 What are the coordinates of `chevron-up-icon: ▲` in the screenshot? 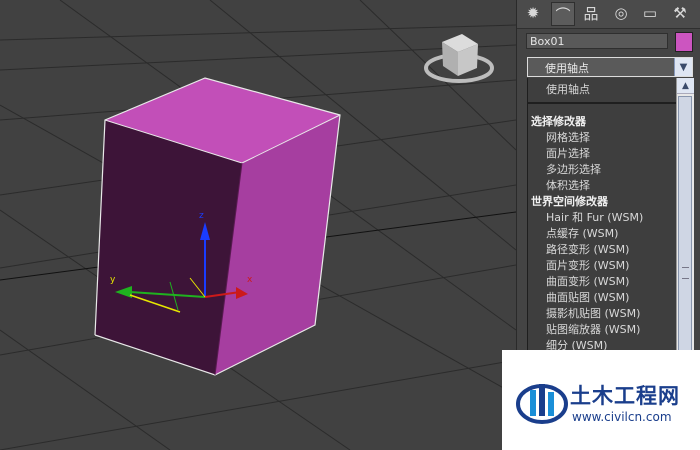 It's located at (685, 86).